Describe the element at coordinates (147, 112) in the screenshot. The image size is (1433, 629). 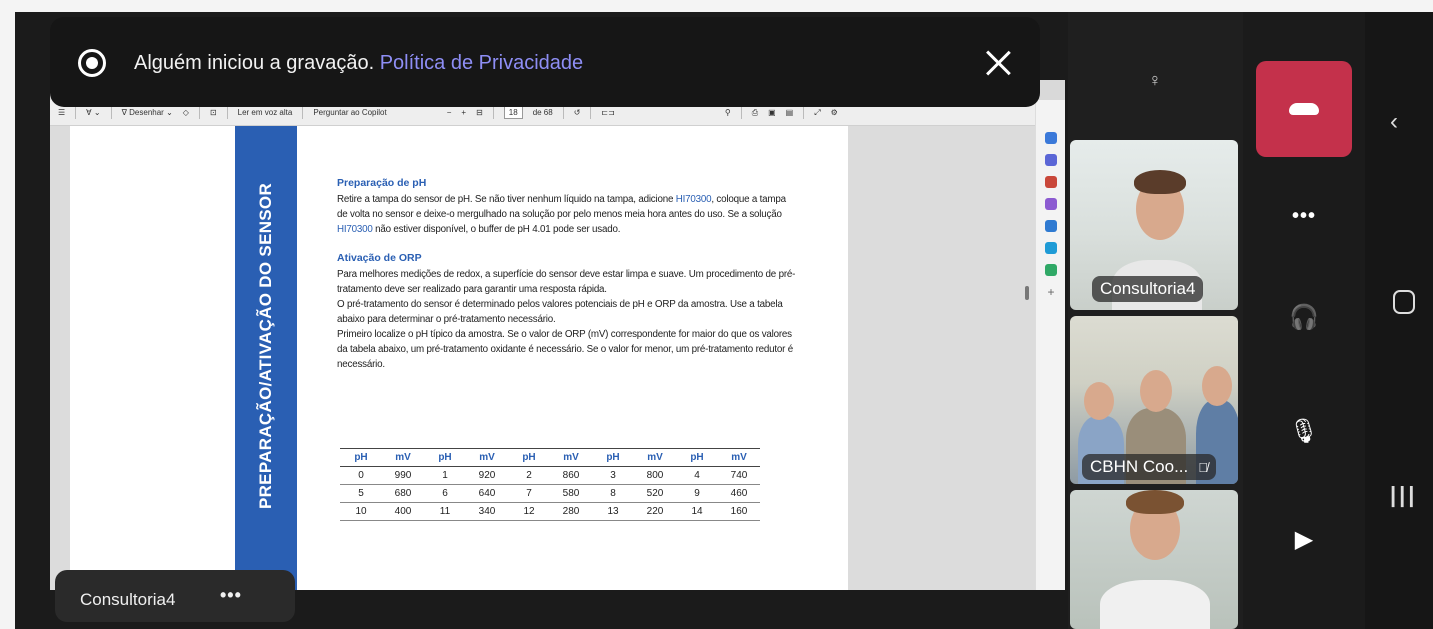
I see `draw-button: ∇ Desenhar ⌄` at that location.